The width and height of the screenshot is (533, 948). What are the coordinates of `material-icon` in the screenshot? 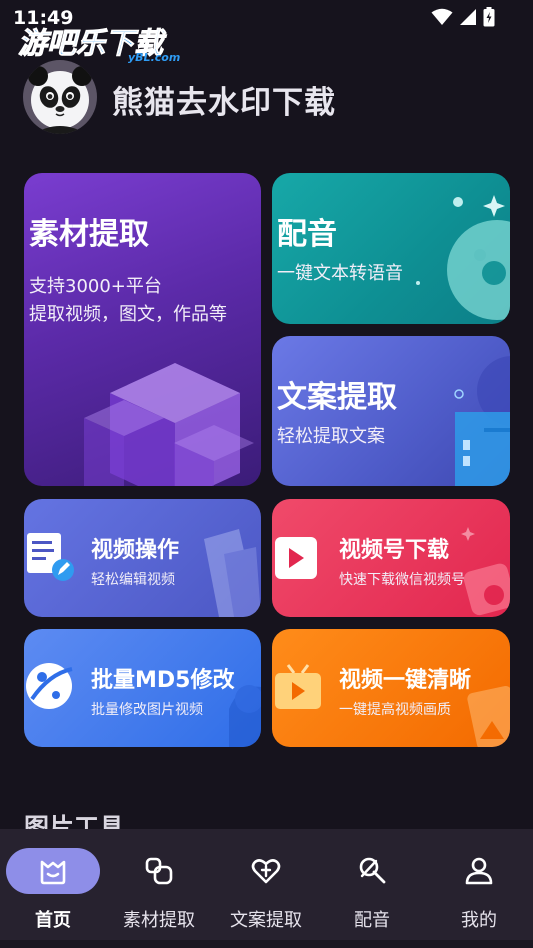 It's located at (159, 871).